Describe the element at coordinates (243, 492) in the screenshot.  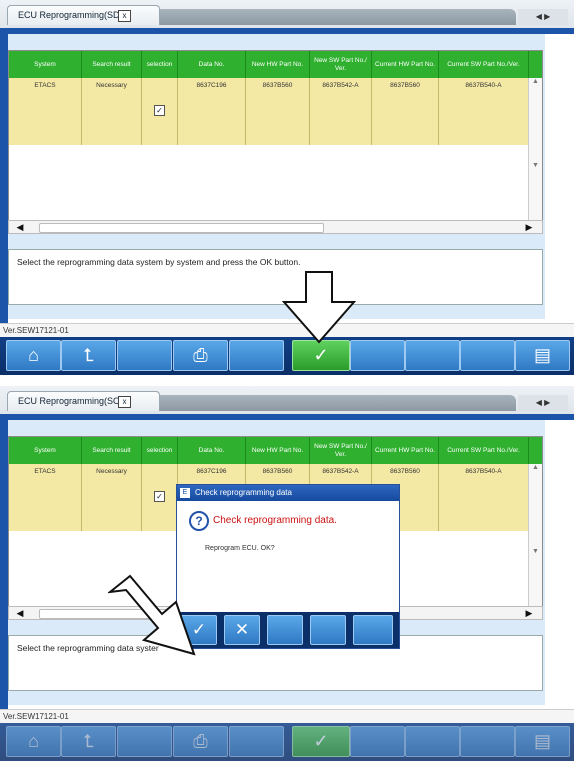
I see `dialog-title: Check reprogramming data` at that location.